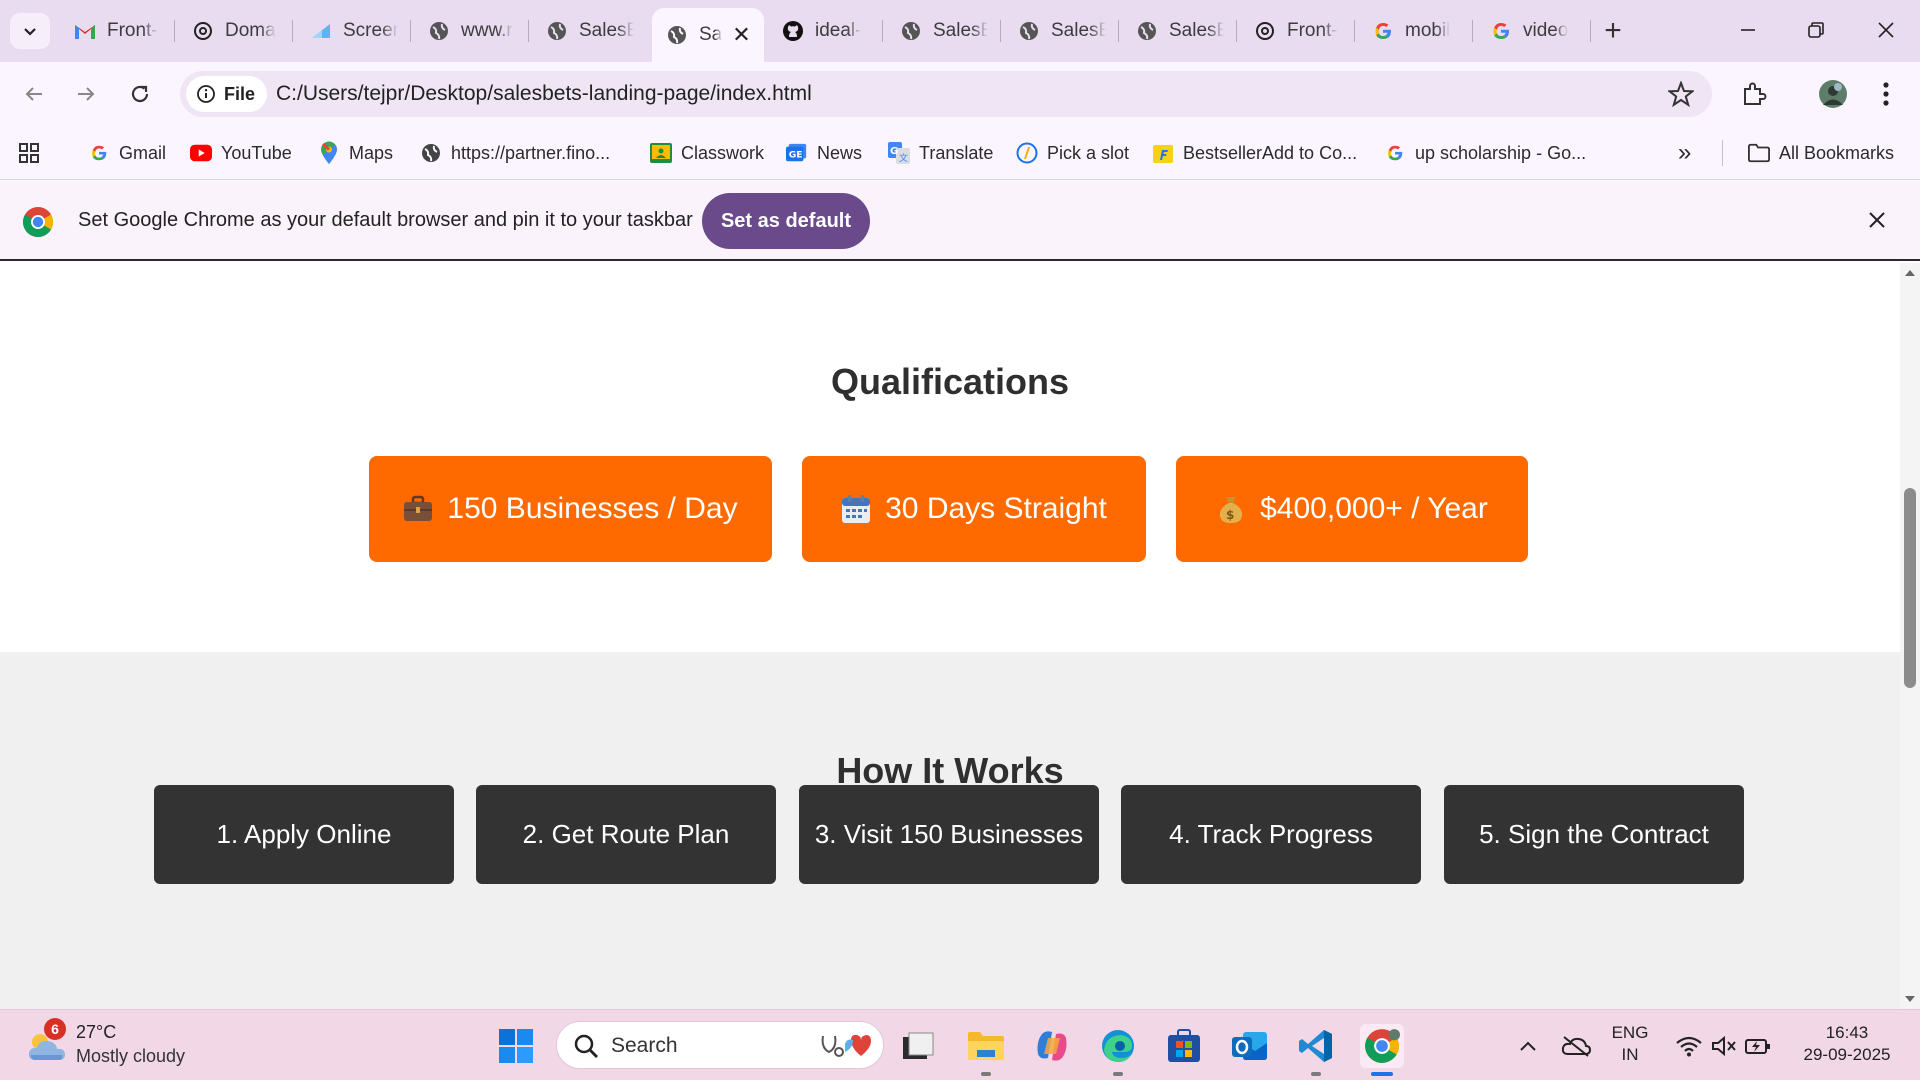 The width and height of the screenshot is (1920, 1080). Describe the element at coordinates (986, 1074) in the screenshot. I see `running-indicator` at that location.